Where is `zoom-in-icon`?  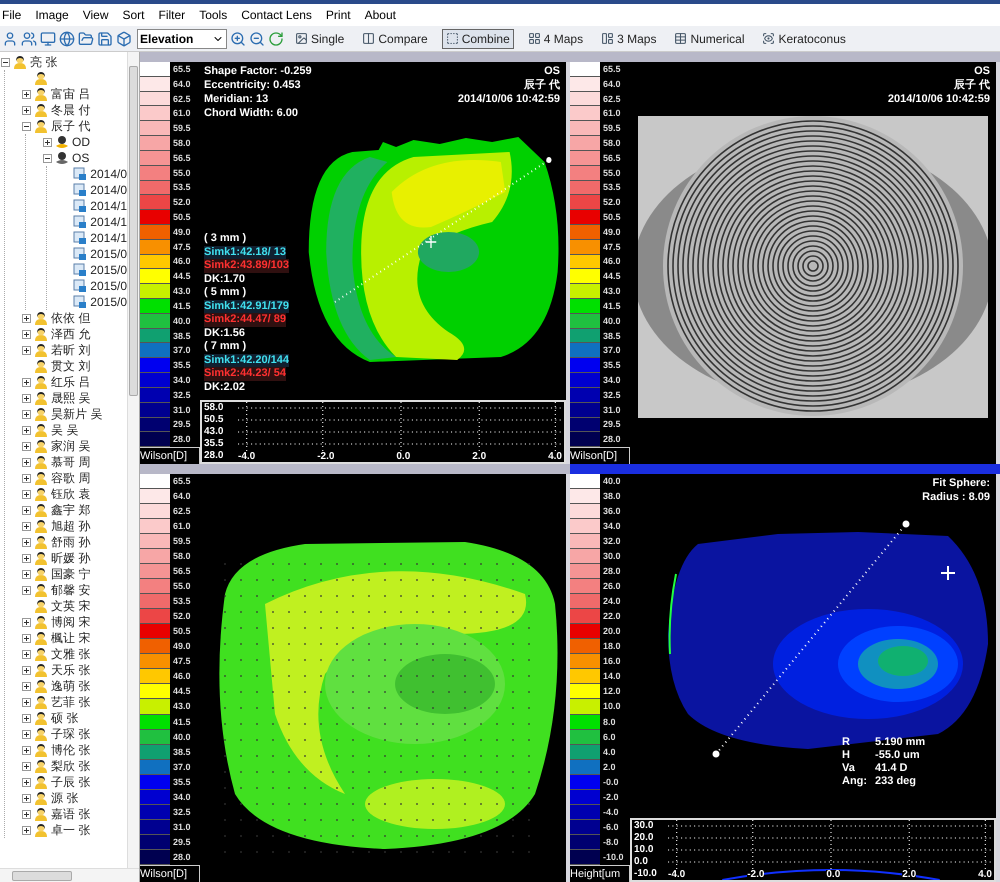 zoom-in-icon is located at coordinates (238, 38).